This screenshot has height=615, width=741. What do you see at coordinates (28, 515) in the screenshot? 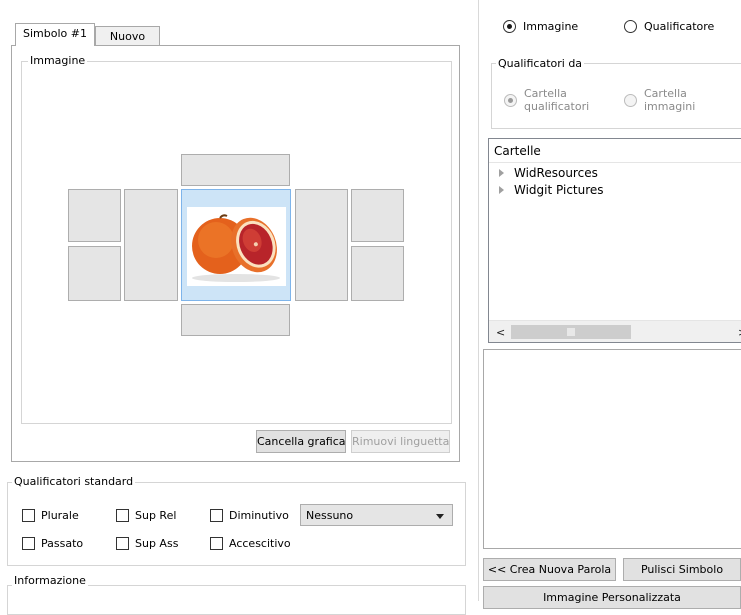
I see `checkbox-plural-box` at bounding box center [28, 515].